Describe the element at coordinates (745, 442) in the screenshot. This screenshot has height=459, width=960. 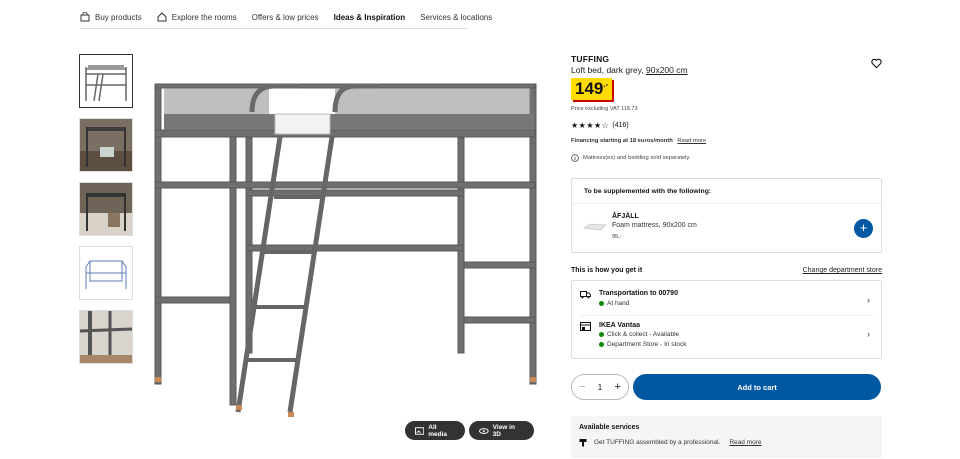
I see `services-read-more-link: Read more` at that location.